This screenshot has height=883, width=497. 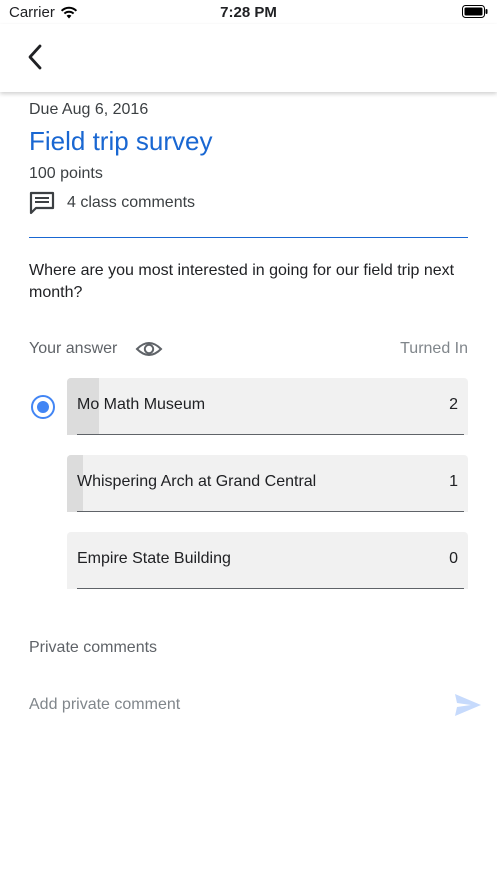 I want to click on header-divider, so click(x=248, y=237).